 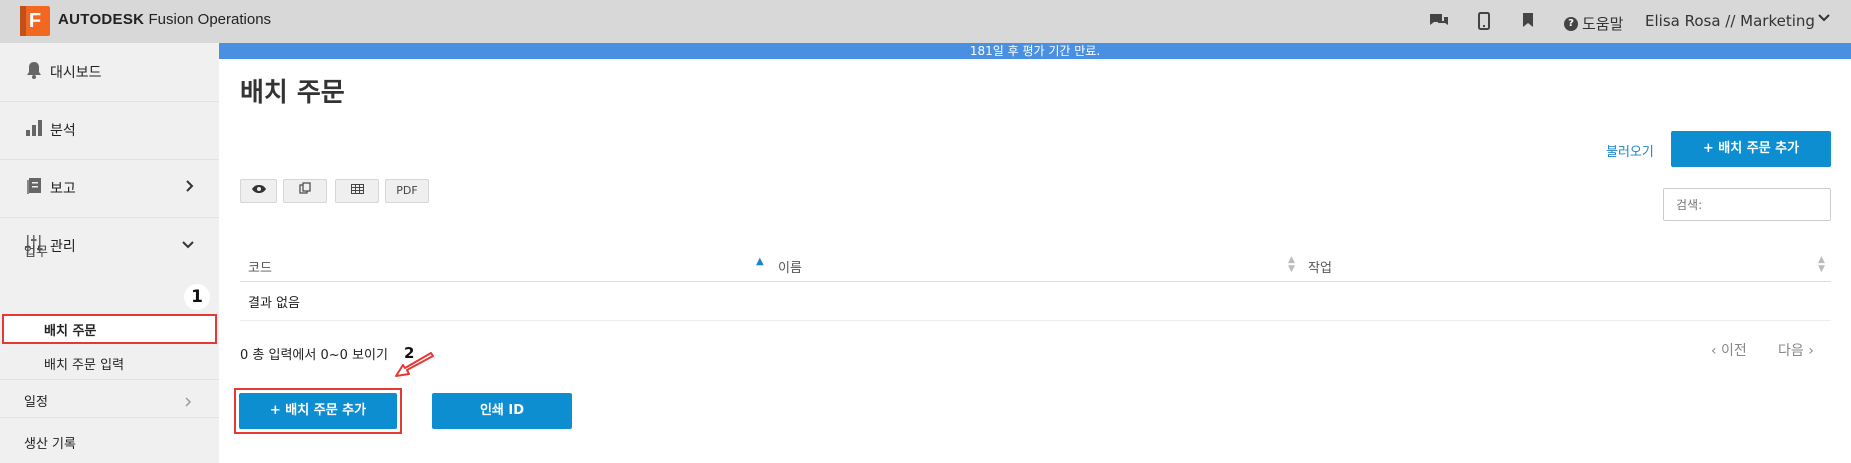 What do you see at coordinates (415, 369) in the screenshot?
I see `annotation-arrow-icon` at bounding box center [415, 369].